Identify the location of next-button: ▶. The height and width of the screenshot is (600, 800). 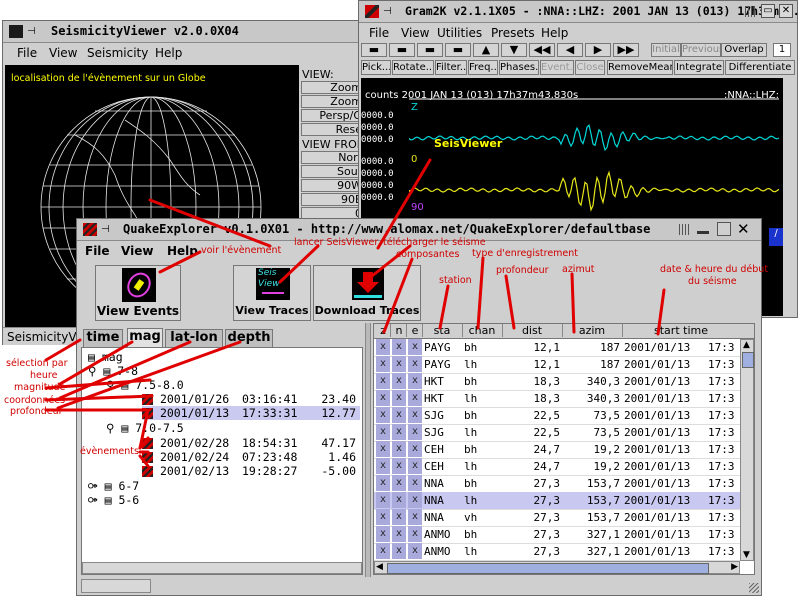
(598, 50).